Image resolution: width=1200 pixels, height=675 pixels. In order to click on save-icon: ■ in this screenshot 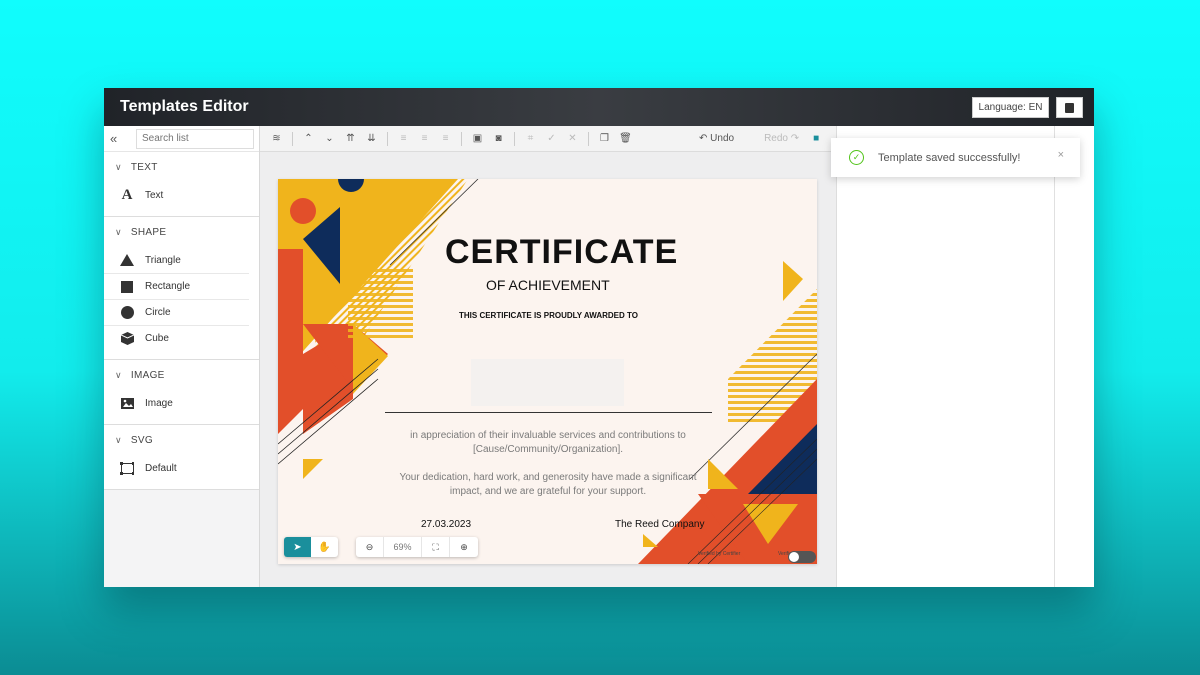, I will do `click(816, 138)`.